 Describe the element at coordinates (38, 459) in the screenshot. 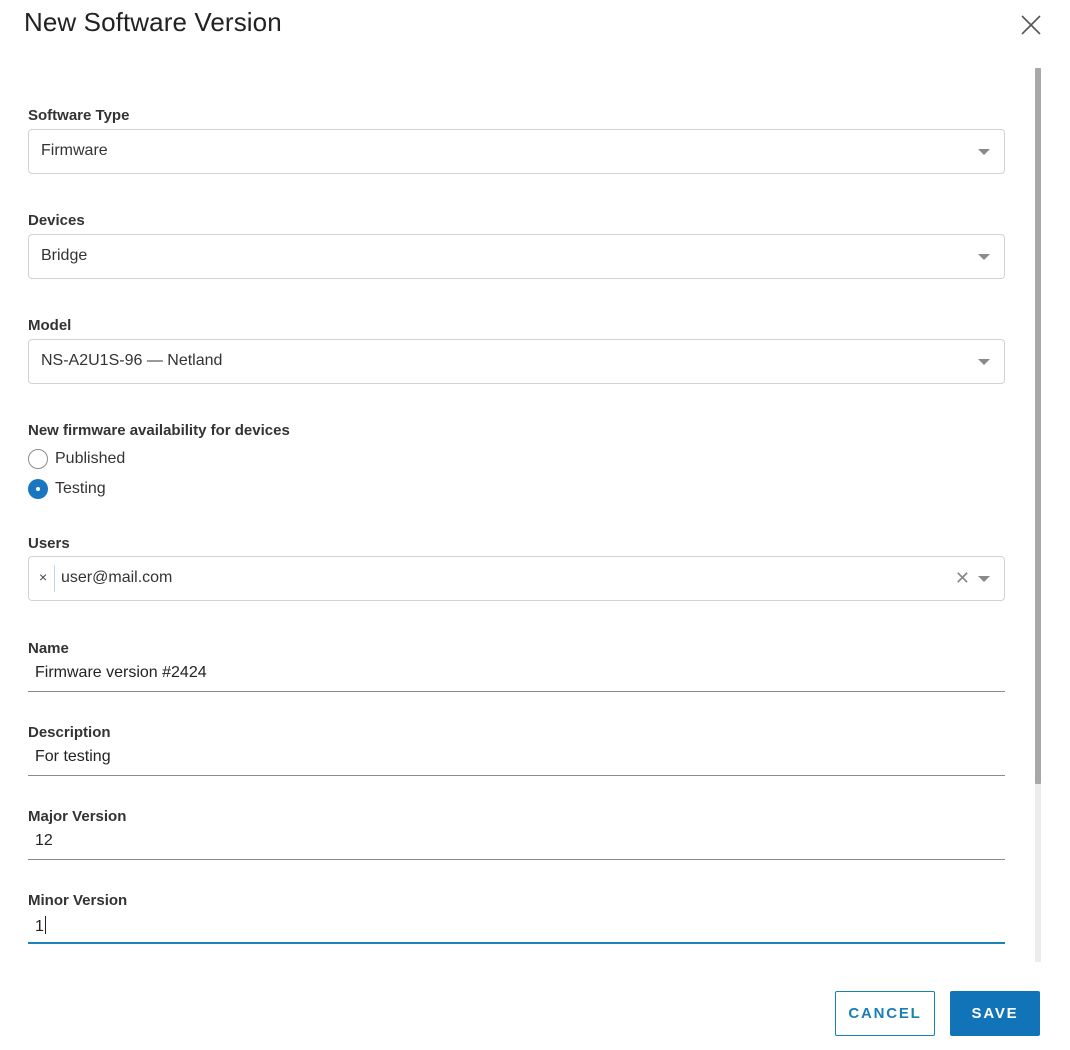

I see `radio-button` at that location.